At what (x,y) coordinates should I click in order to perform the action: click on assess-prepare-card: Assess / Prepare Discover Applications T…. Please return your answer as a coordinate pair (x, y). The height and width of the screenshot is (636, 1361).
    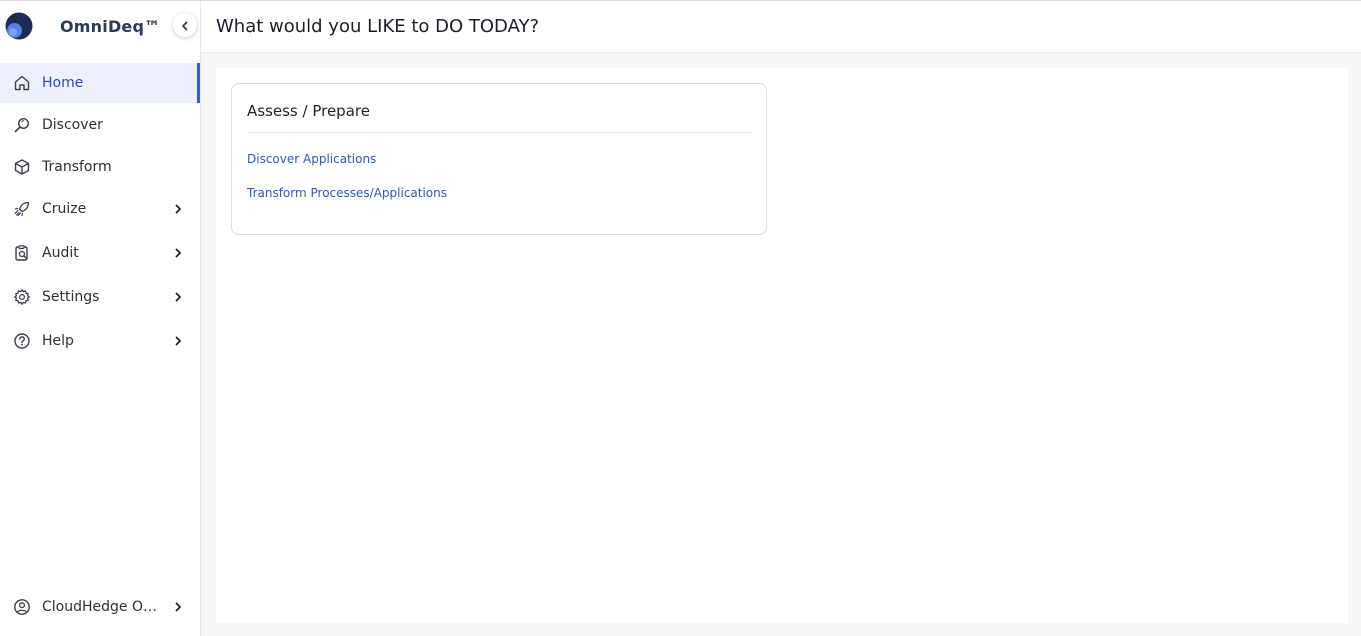
    Looking at the image, I should click on (499, 159).